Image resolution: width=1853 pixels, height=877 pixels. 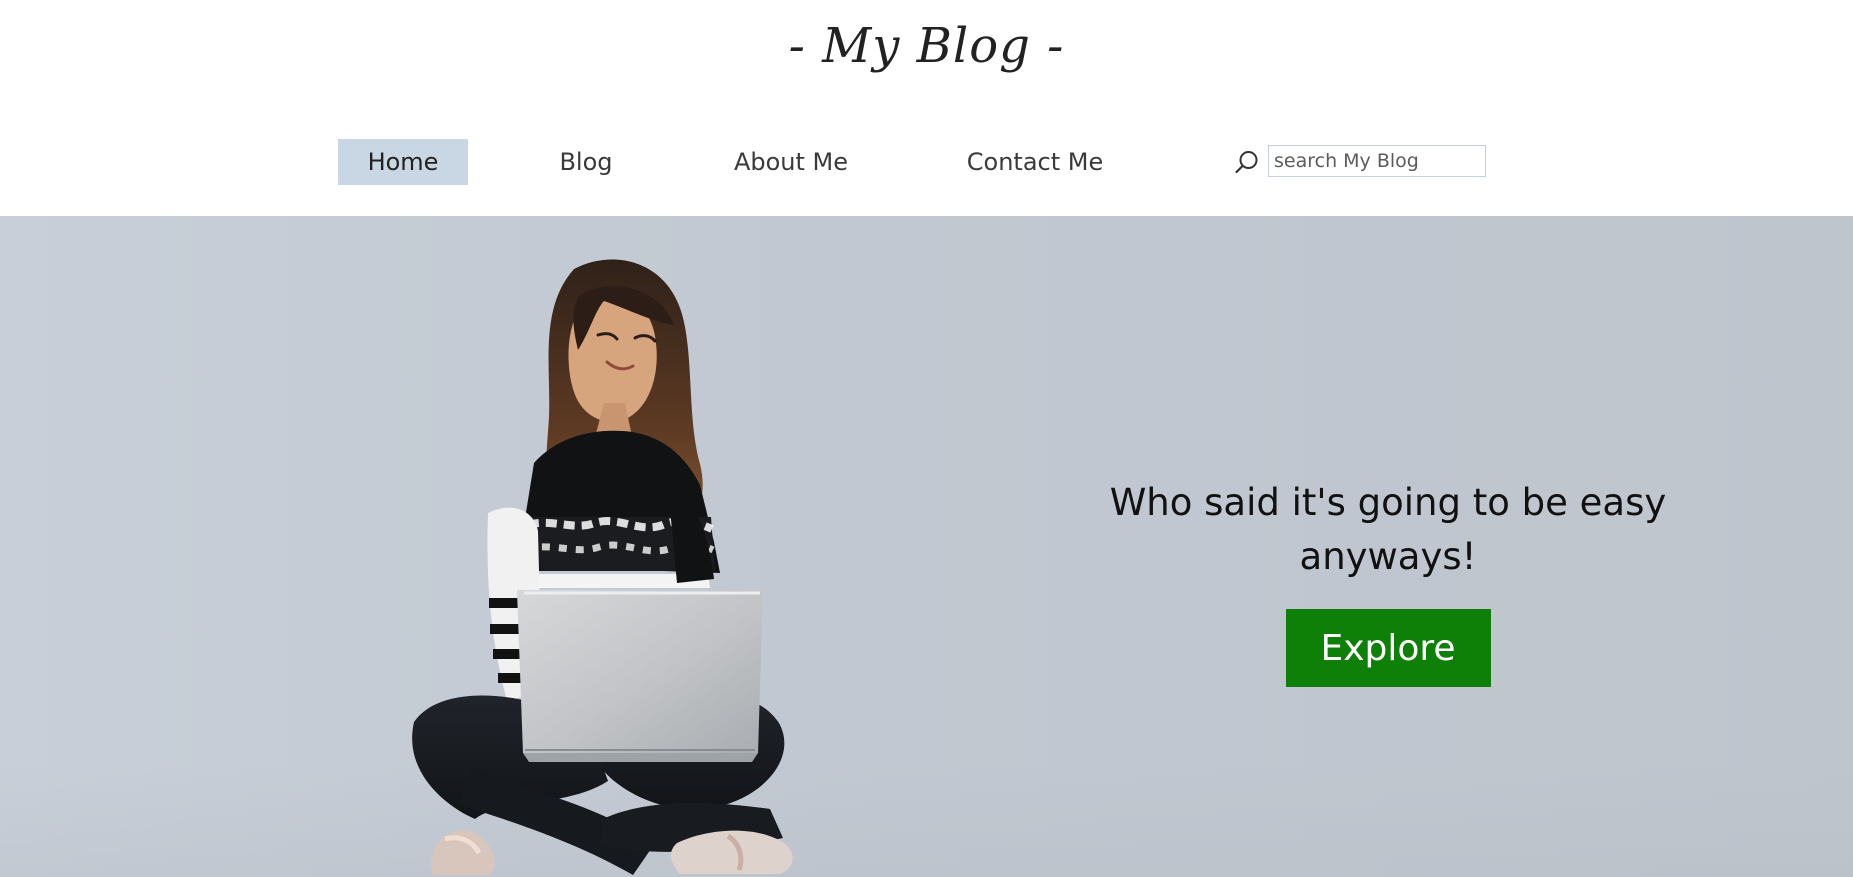 What do you see at coordinates (1247, 162) in the screenshot?
I see `search-icon` at bounding box center [1247, 162].